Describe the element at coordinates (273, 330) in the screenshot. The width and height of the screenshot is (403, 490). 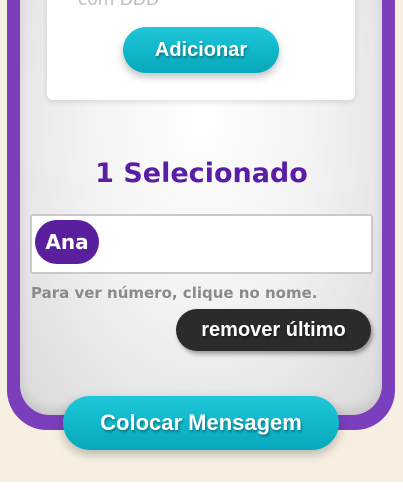
I see `remove-last-button: remover último` at that location.